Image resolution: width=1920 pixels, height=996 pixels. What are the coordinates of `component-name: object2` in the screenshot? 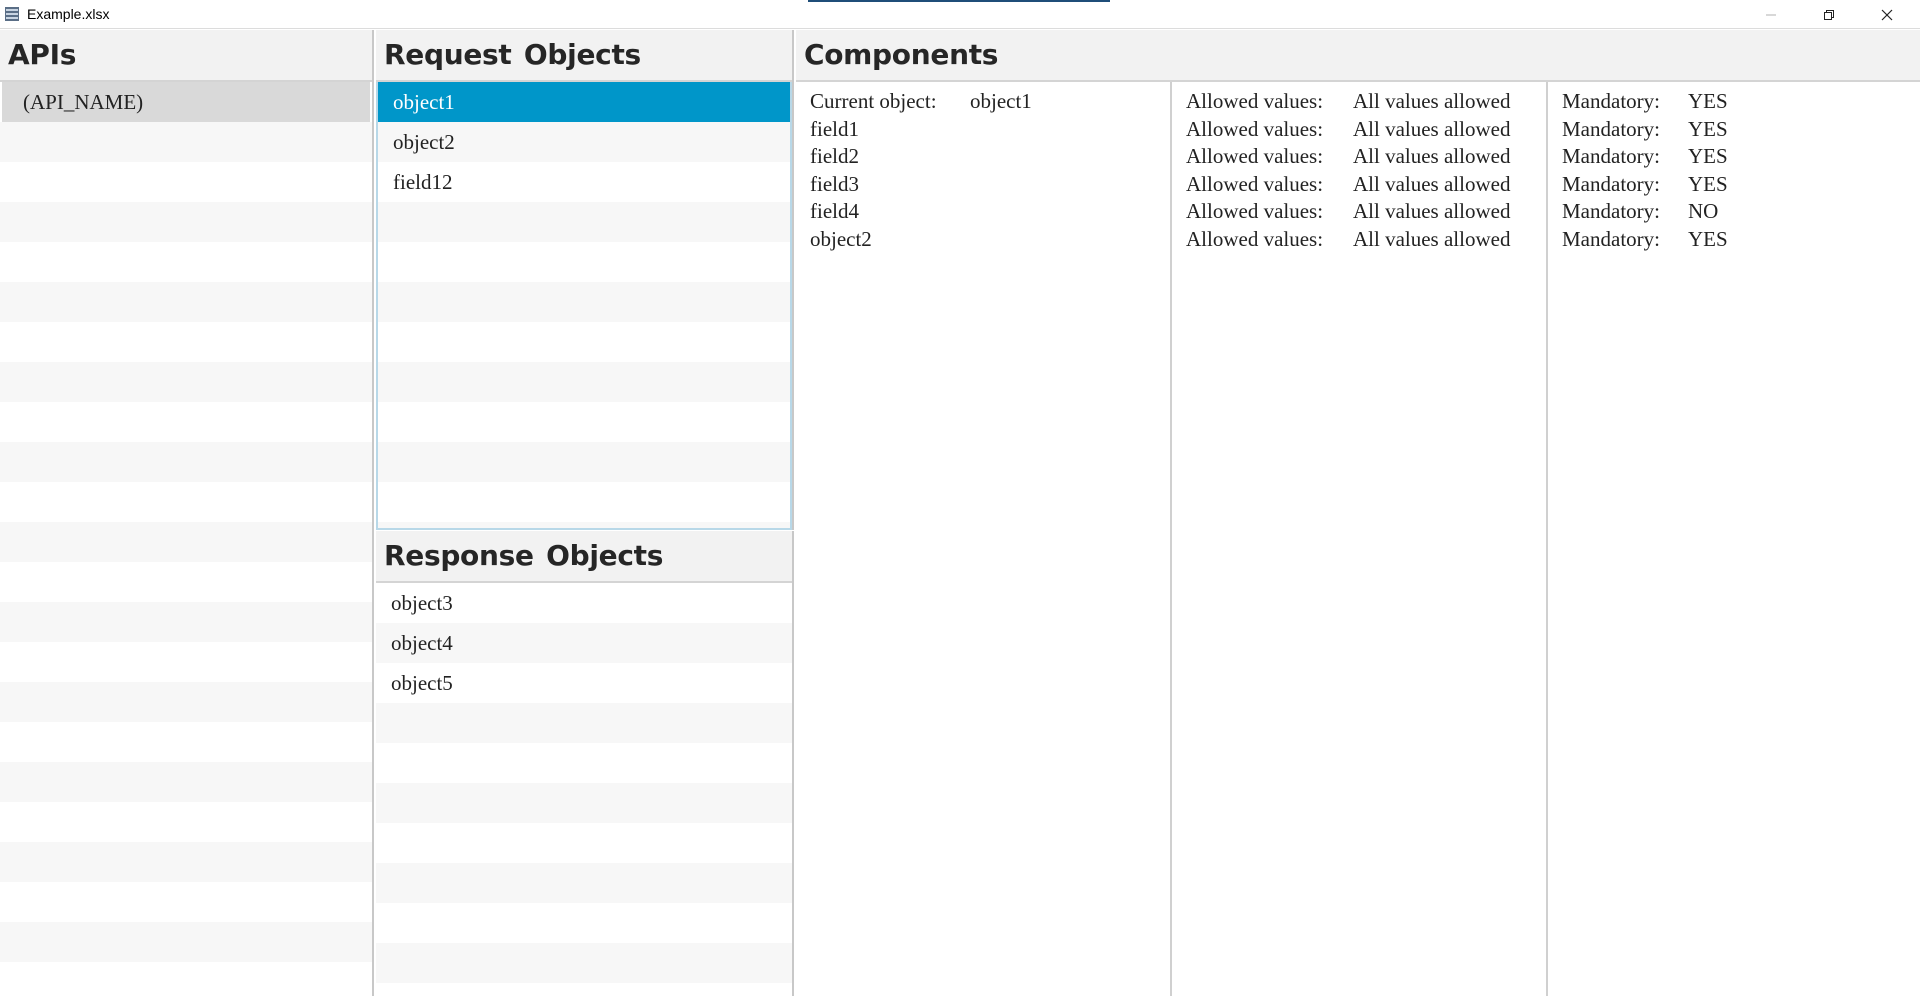 It's located at (841, 238).